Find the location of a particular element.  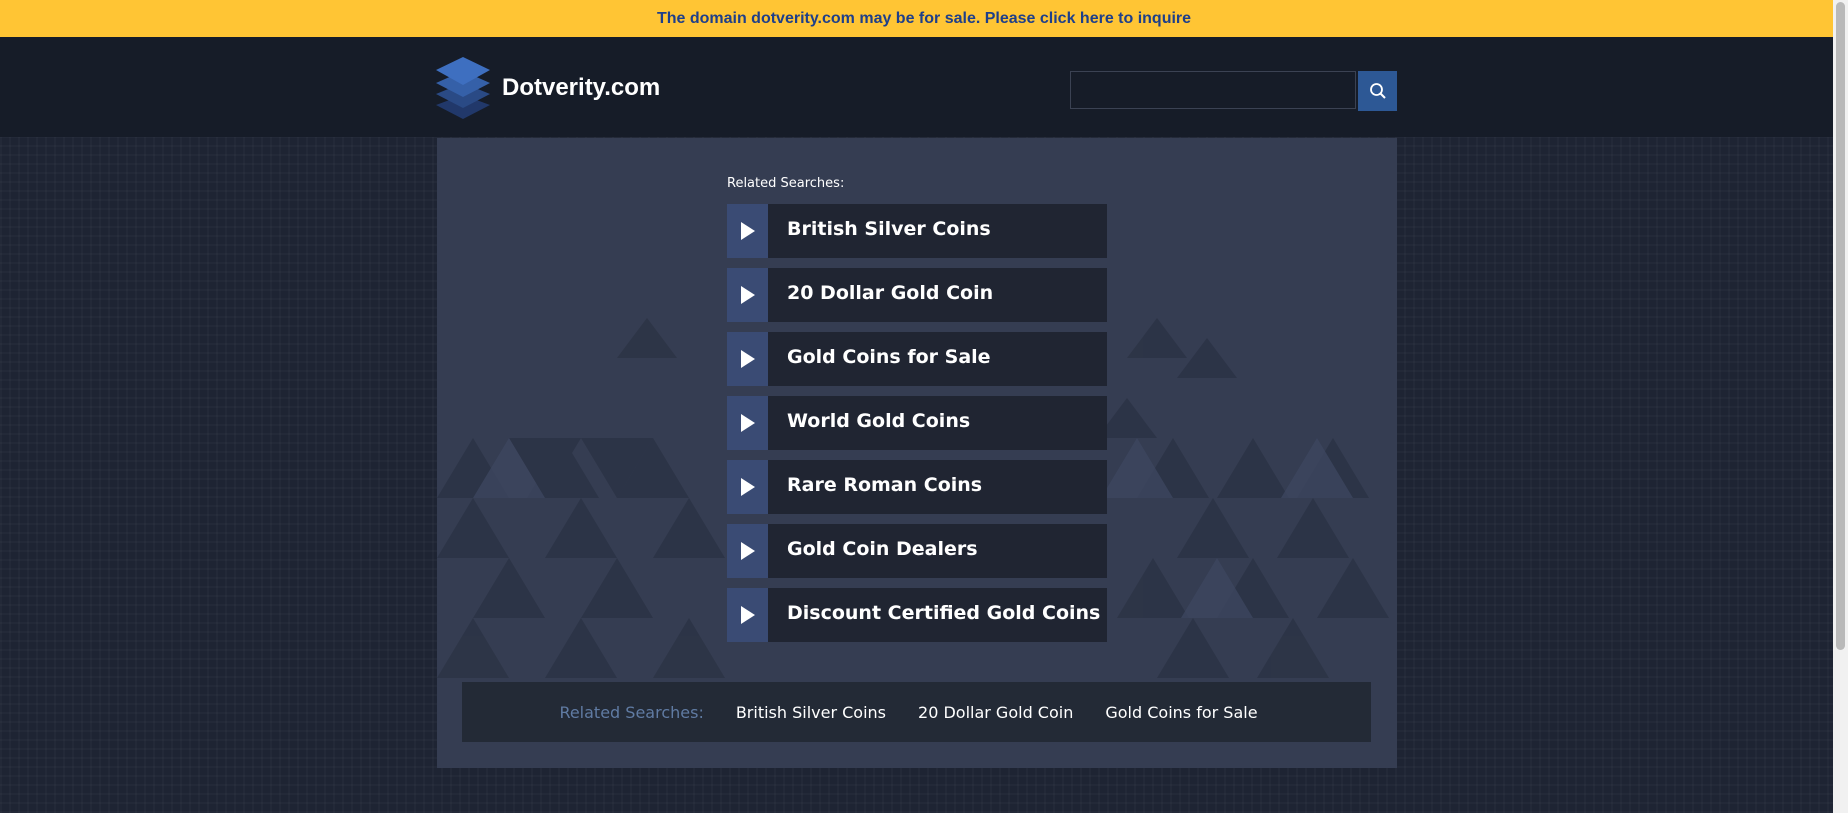

search-button is located at coordinates (1377, 91).